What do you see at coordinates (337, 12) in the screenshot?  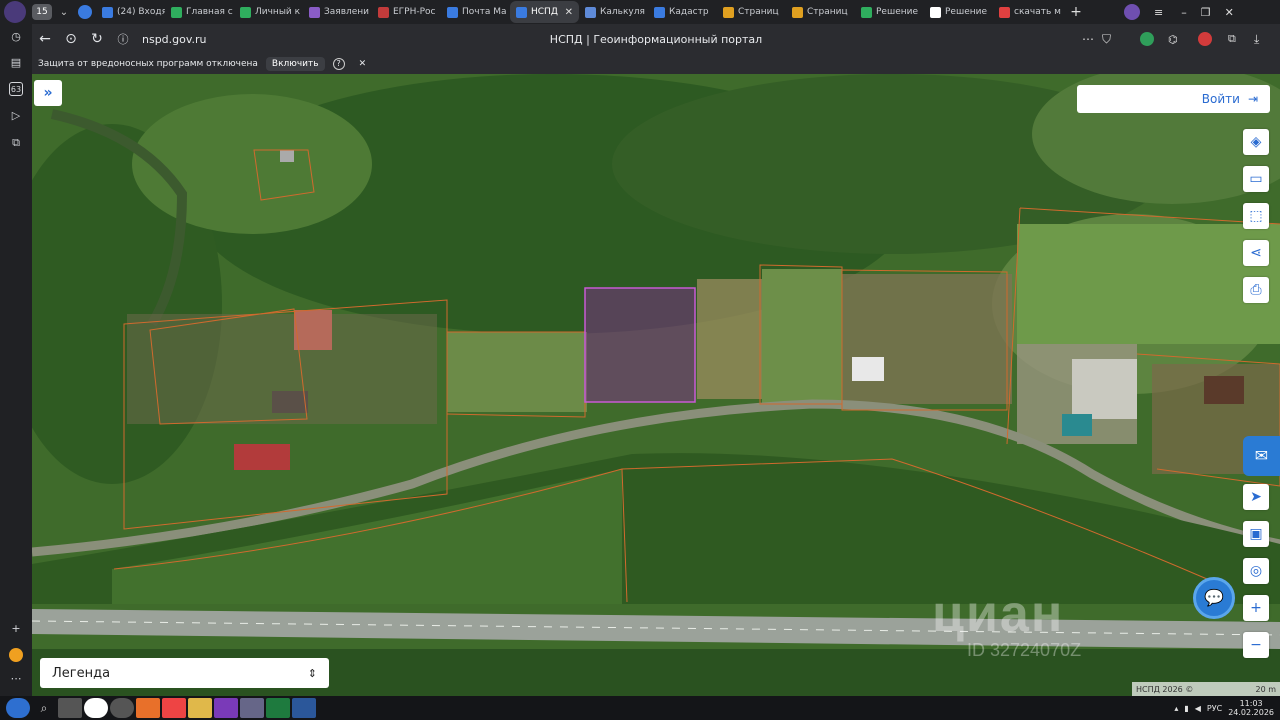 I see `browser-tab: Заявлени` at bounding box center [337, 12].